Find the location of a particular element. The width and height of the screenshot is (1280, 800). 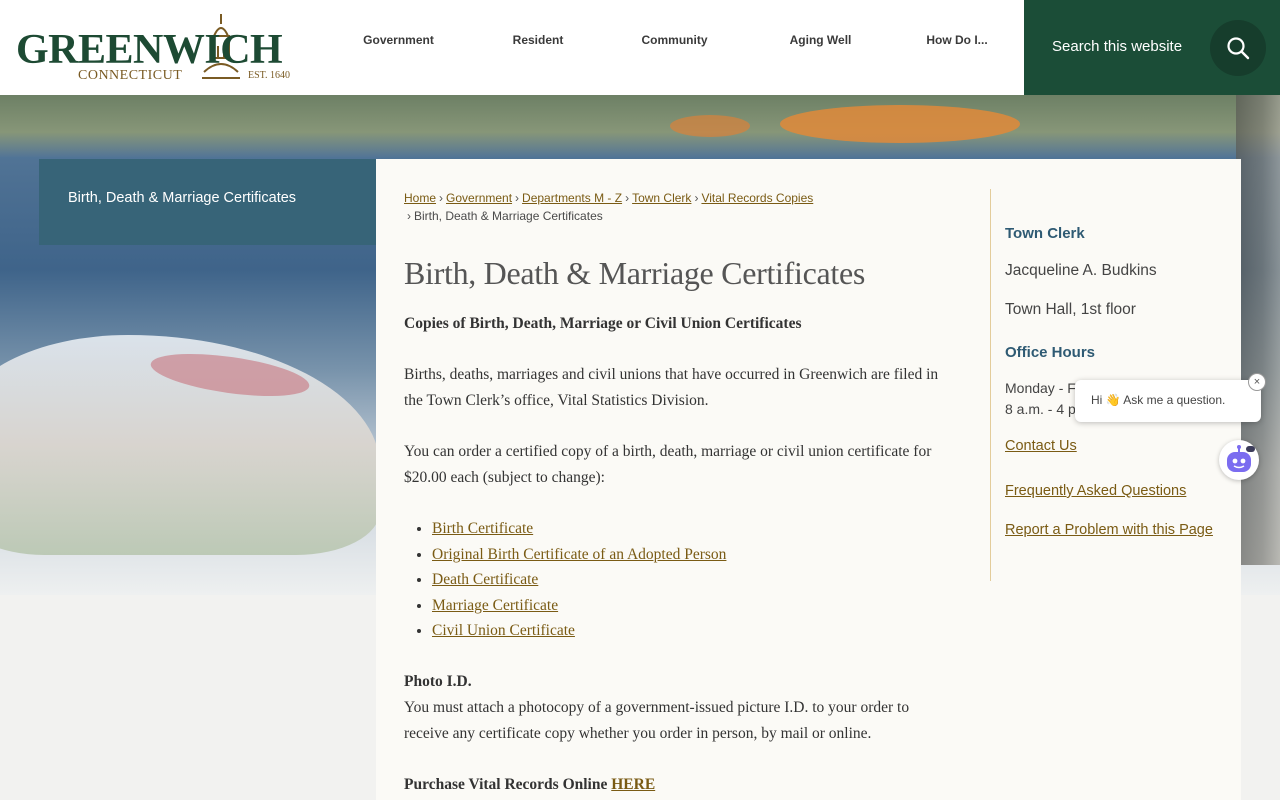

purchase-text: Purchase Vital Records Online is located at coordinates (506, 784).